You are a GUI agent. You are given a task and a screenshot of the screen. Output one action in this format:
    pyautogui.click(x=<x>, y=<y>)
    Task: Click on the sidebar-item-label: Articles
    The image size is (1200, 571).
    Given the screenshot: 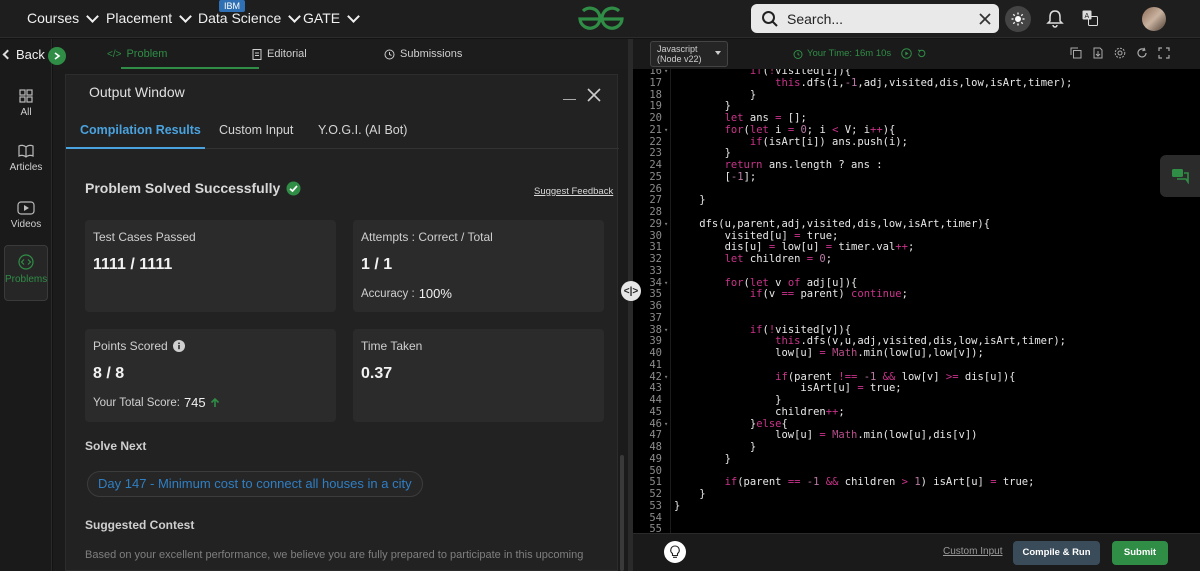 What is the action you would take?
    pyautogui.click(x=26, y=167)
    